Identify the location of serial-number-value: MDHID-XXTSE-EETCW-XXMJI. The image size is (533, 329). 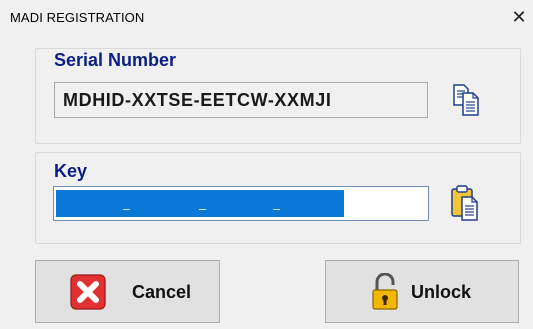
(197, 100).